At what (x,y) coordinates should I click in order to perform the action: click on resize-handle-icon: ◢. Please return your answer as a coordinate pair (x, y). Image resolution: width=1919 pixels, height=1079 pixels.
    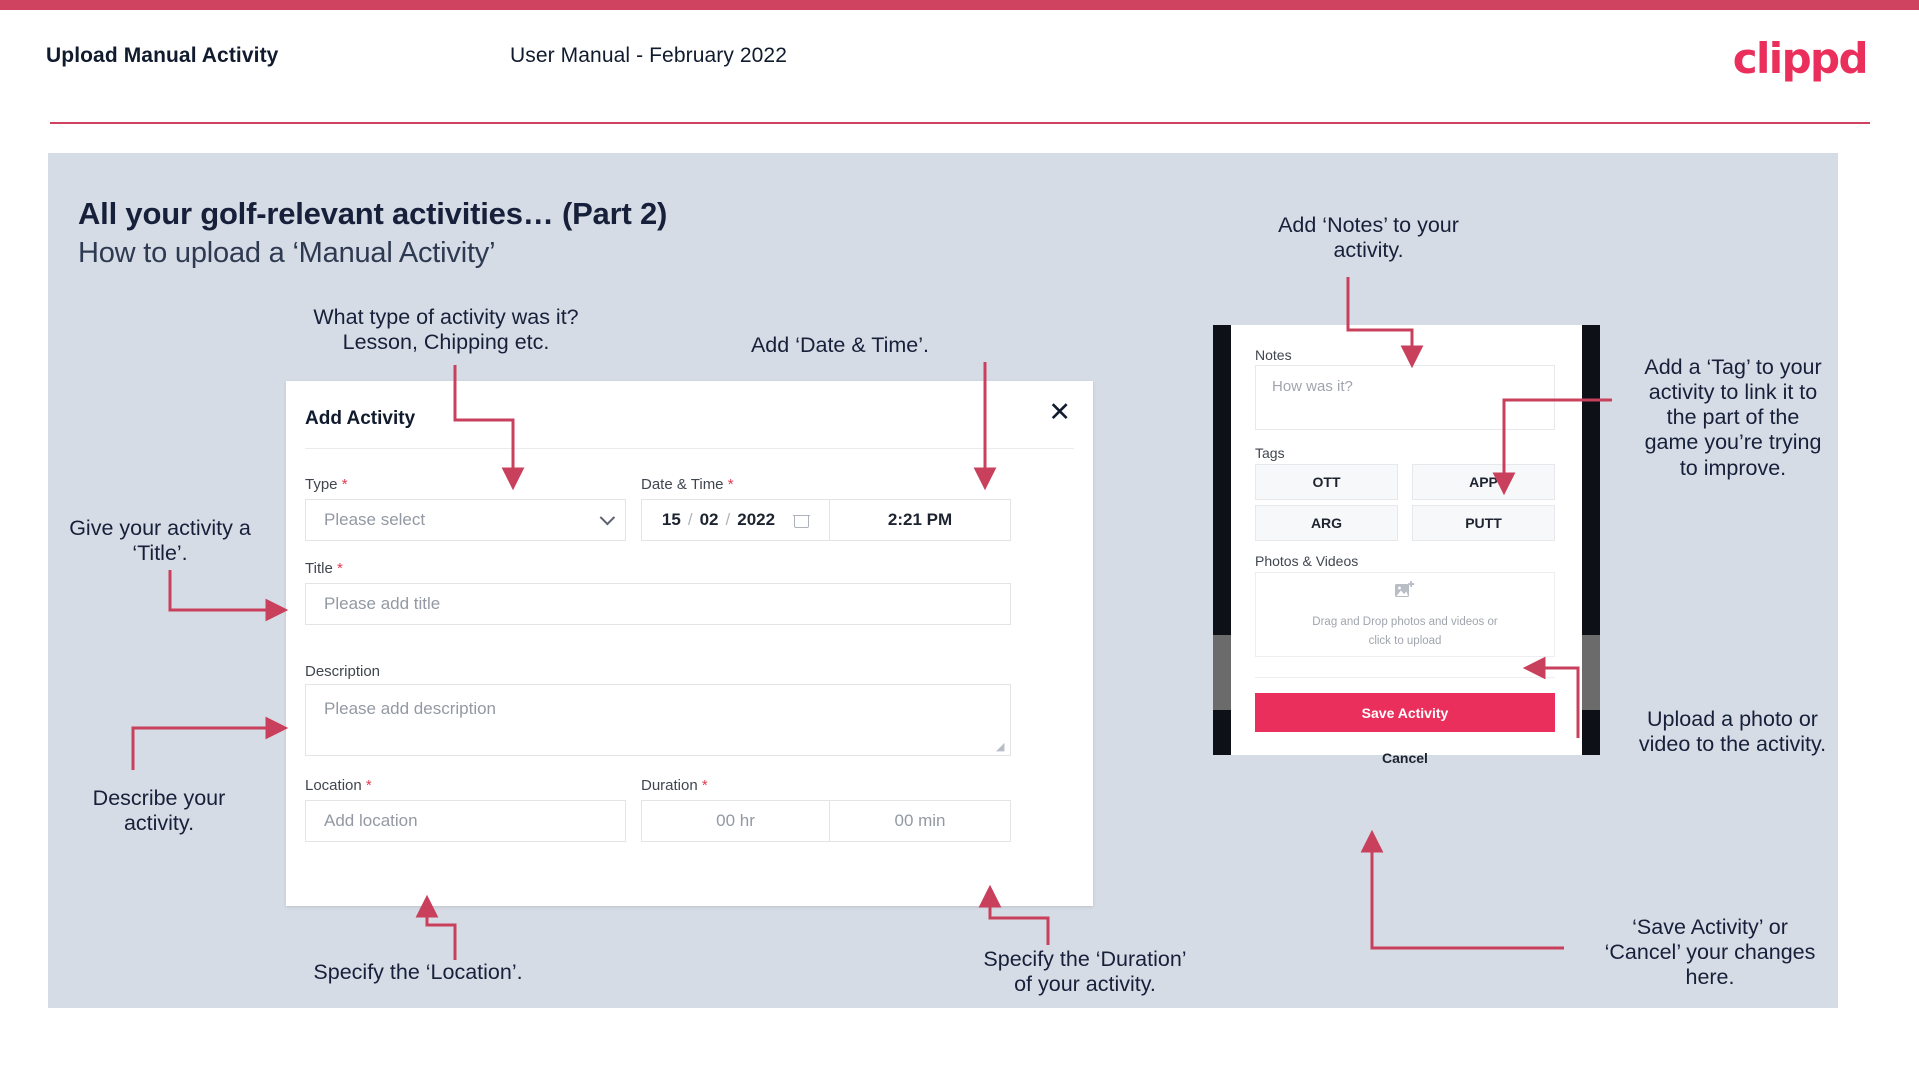
    Looking at the image, I should click on (1001, 747).